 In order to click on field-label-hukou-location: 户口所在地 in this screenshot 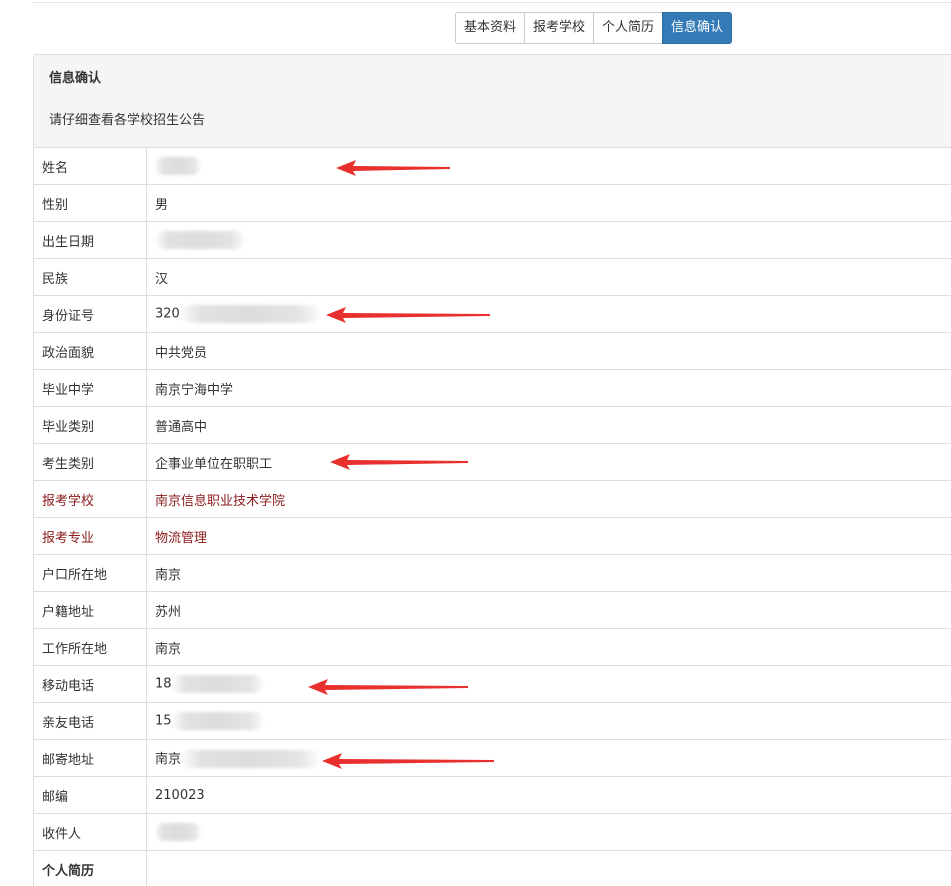, I will do `click(90, 573)`.